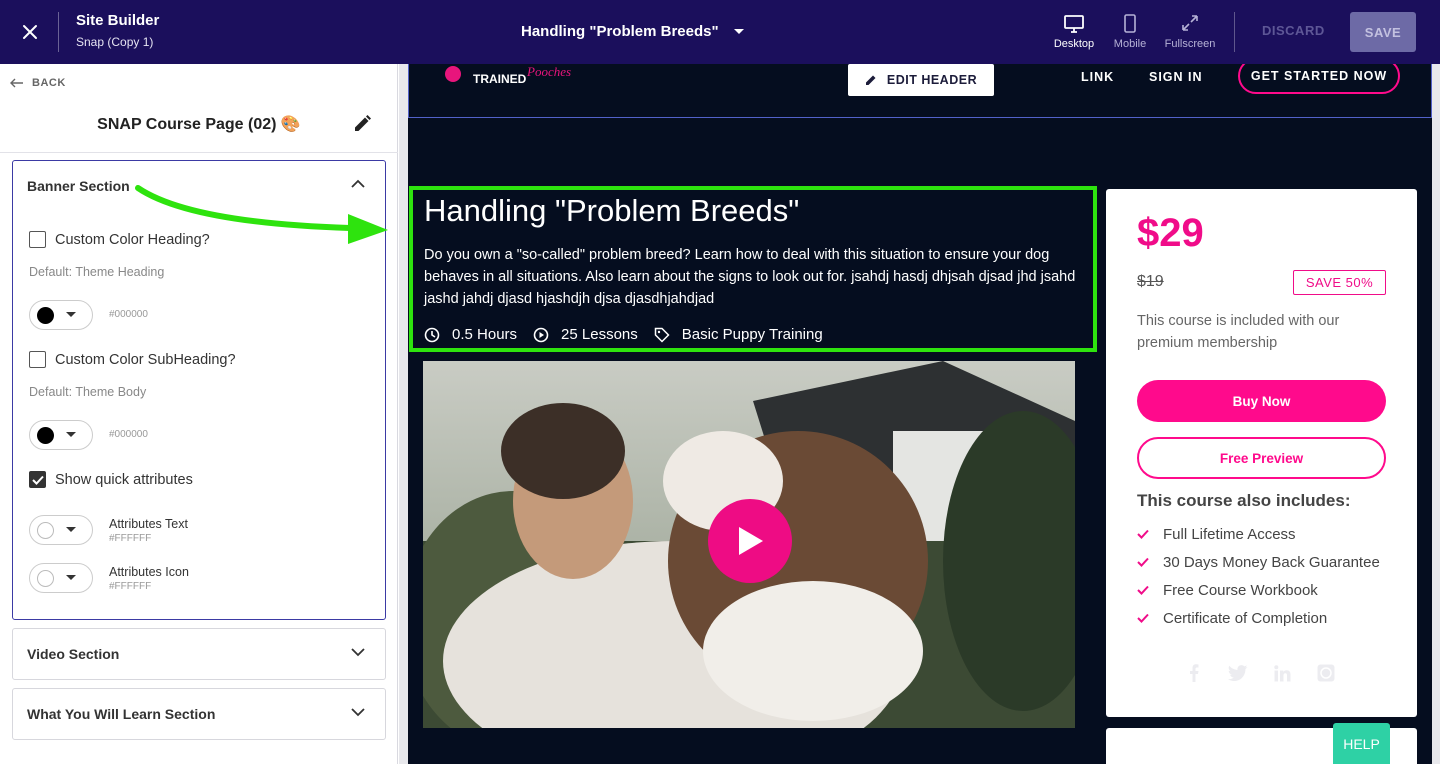  I want to click on attributes-text-hex: #FFFFFF, so click(130, 538).